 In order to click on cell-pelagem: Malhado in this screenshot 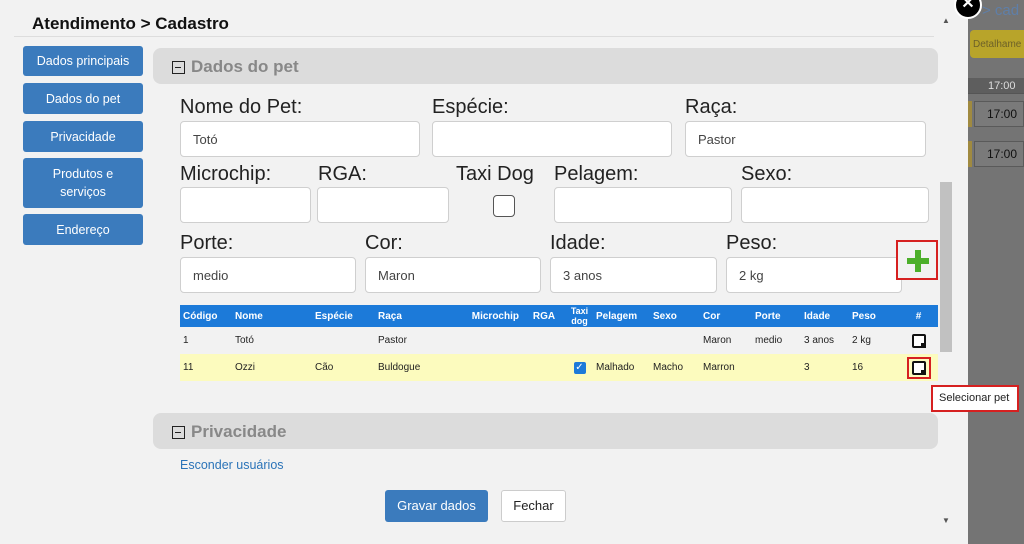, I will do `click(621, 367)`.